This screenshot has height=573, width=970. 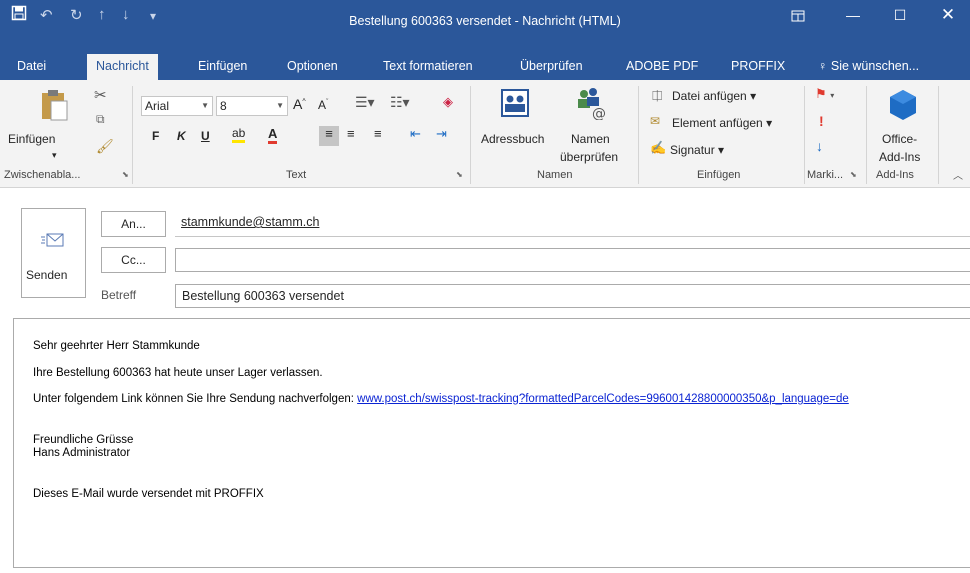 I want to click on format-painter-icon: 🖌, so click(x=105, y=146).